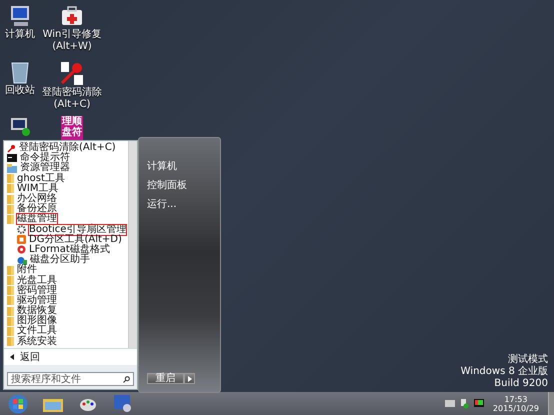 Image resolution: width=554 pixels, height=415 pixels. Describe the element at coordinates (20, 91) in the screenshot. I see `desktop-icon-label: 回收站` at that location.